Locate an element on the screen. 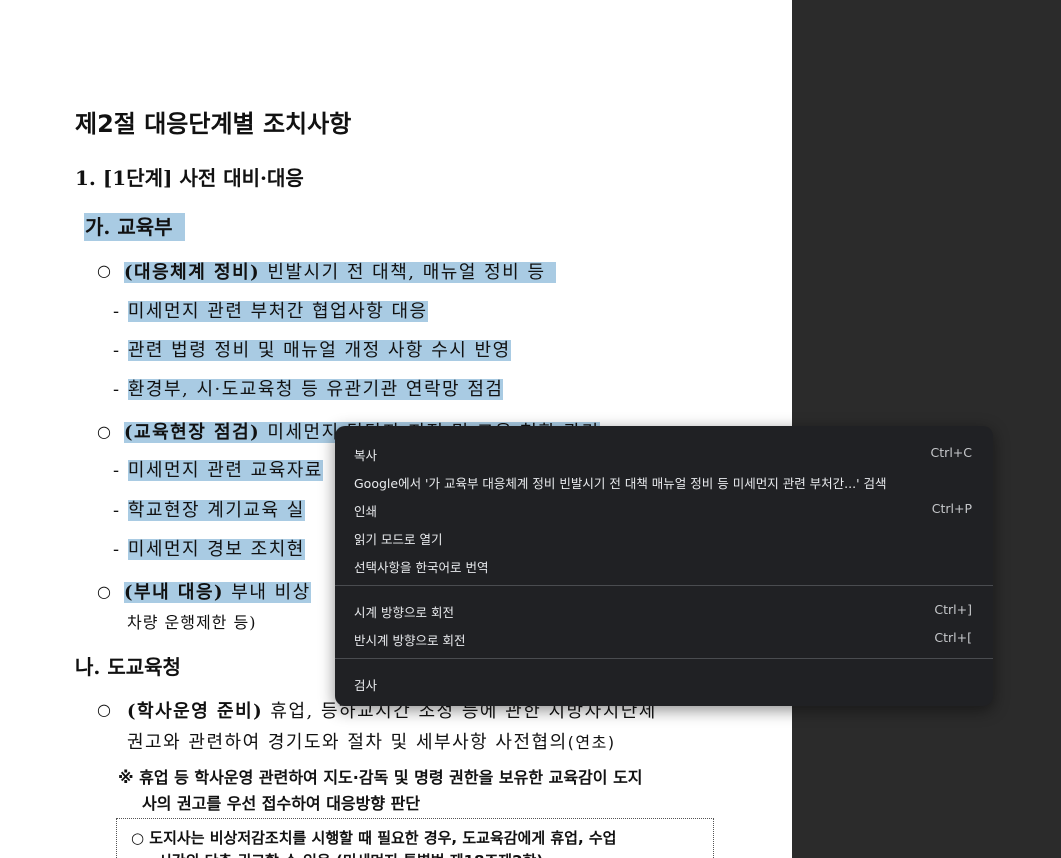 This screenshot has width=1061, height=858. subsection-ga: 가. 교육부 is located at coordinates (134, 226).